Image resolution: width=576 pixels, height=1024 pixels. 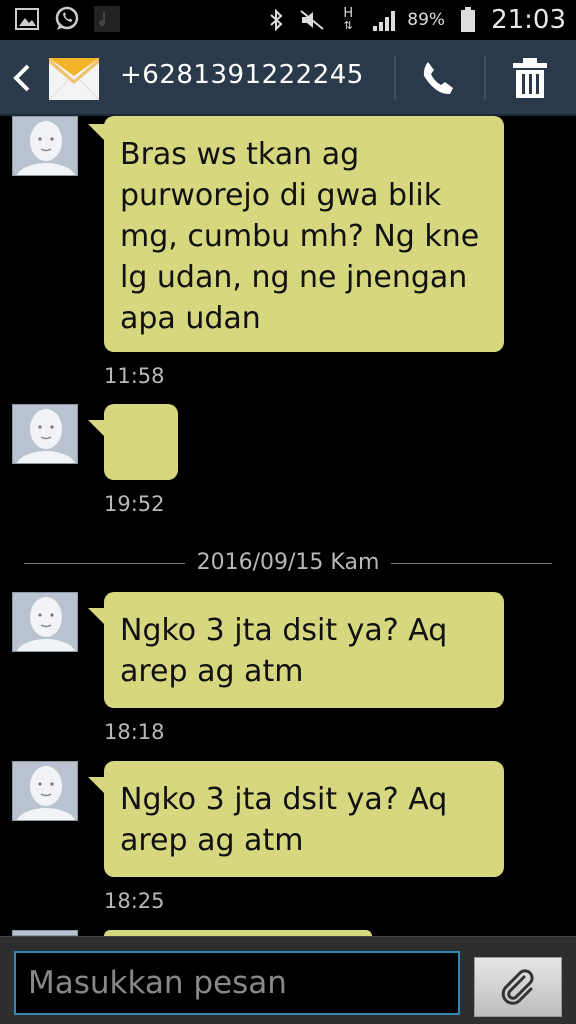 I want to click on battery-icon, so click(x=468, y=20).